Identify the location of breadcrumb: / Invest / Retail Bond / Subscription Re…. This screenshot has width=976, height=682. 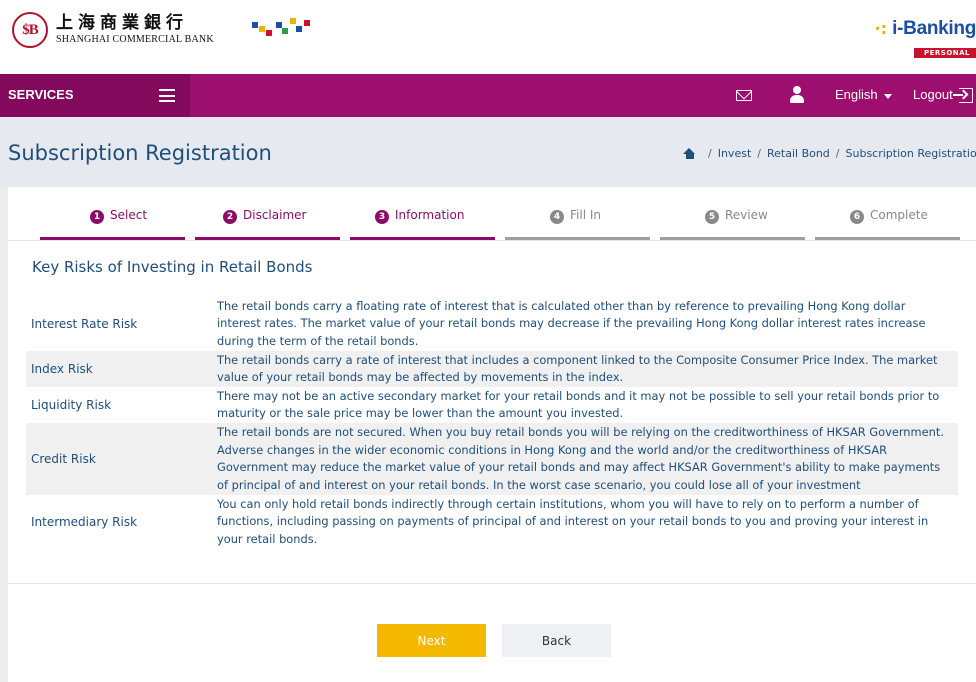
(829, 153).